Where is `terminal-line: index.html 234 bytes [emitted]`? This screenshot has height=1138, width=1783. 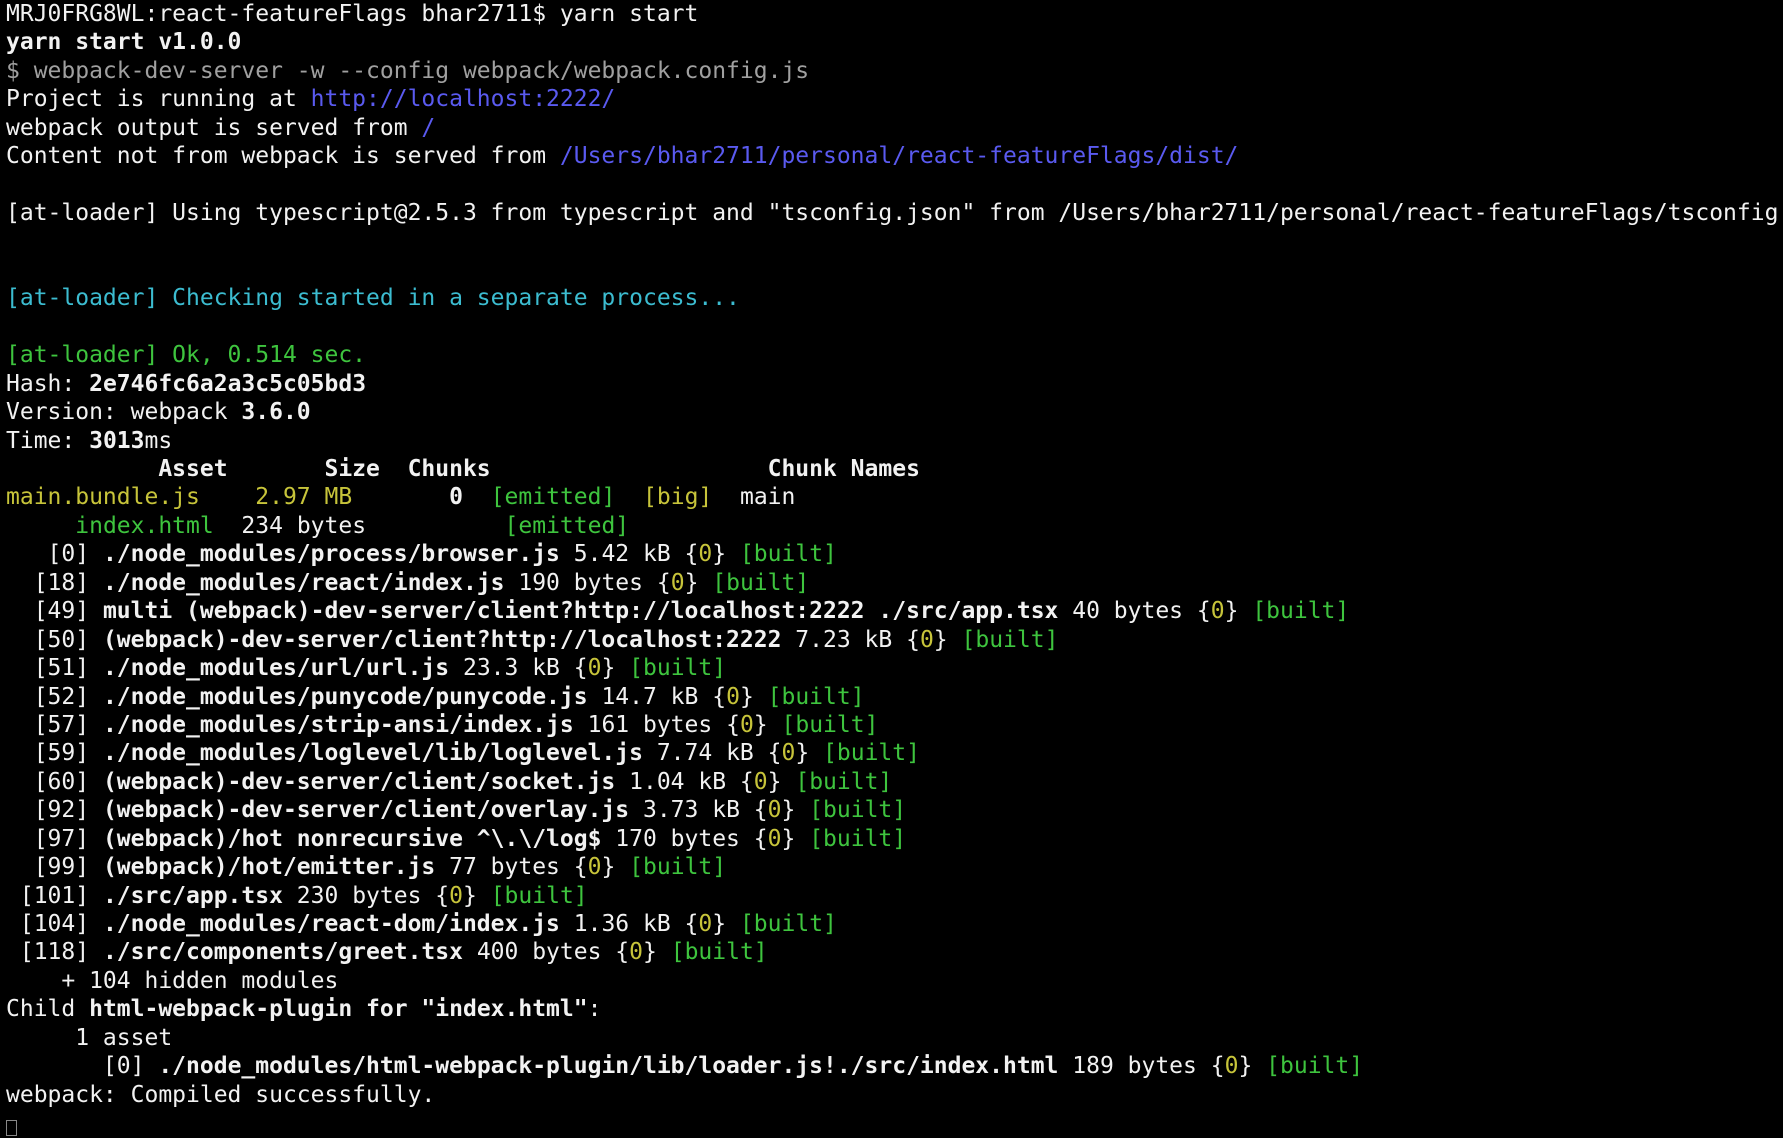
terminal-line: index.html 234 bytes [emitted] is located at coordinates (894, 526).